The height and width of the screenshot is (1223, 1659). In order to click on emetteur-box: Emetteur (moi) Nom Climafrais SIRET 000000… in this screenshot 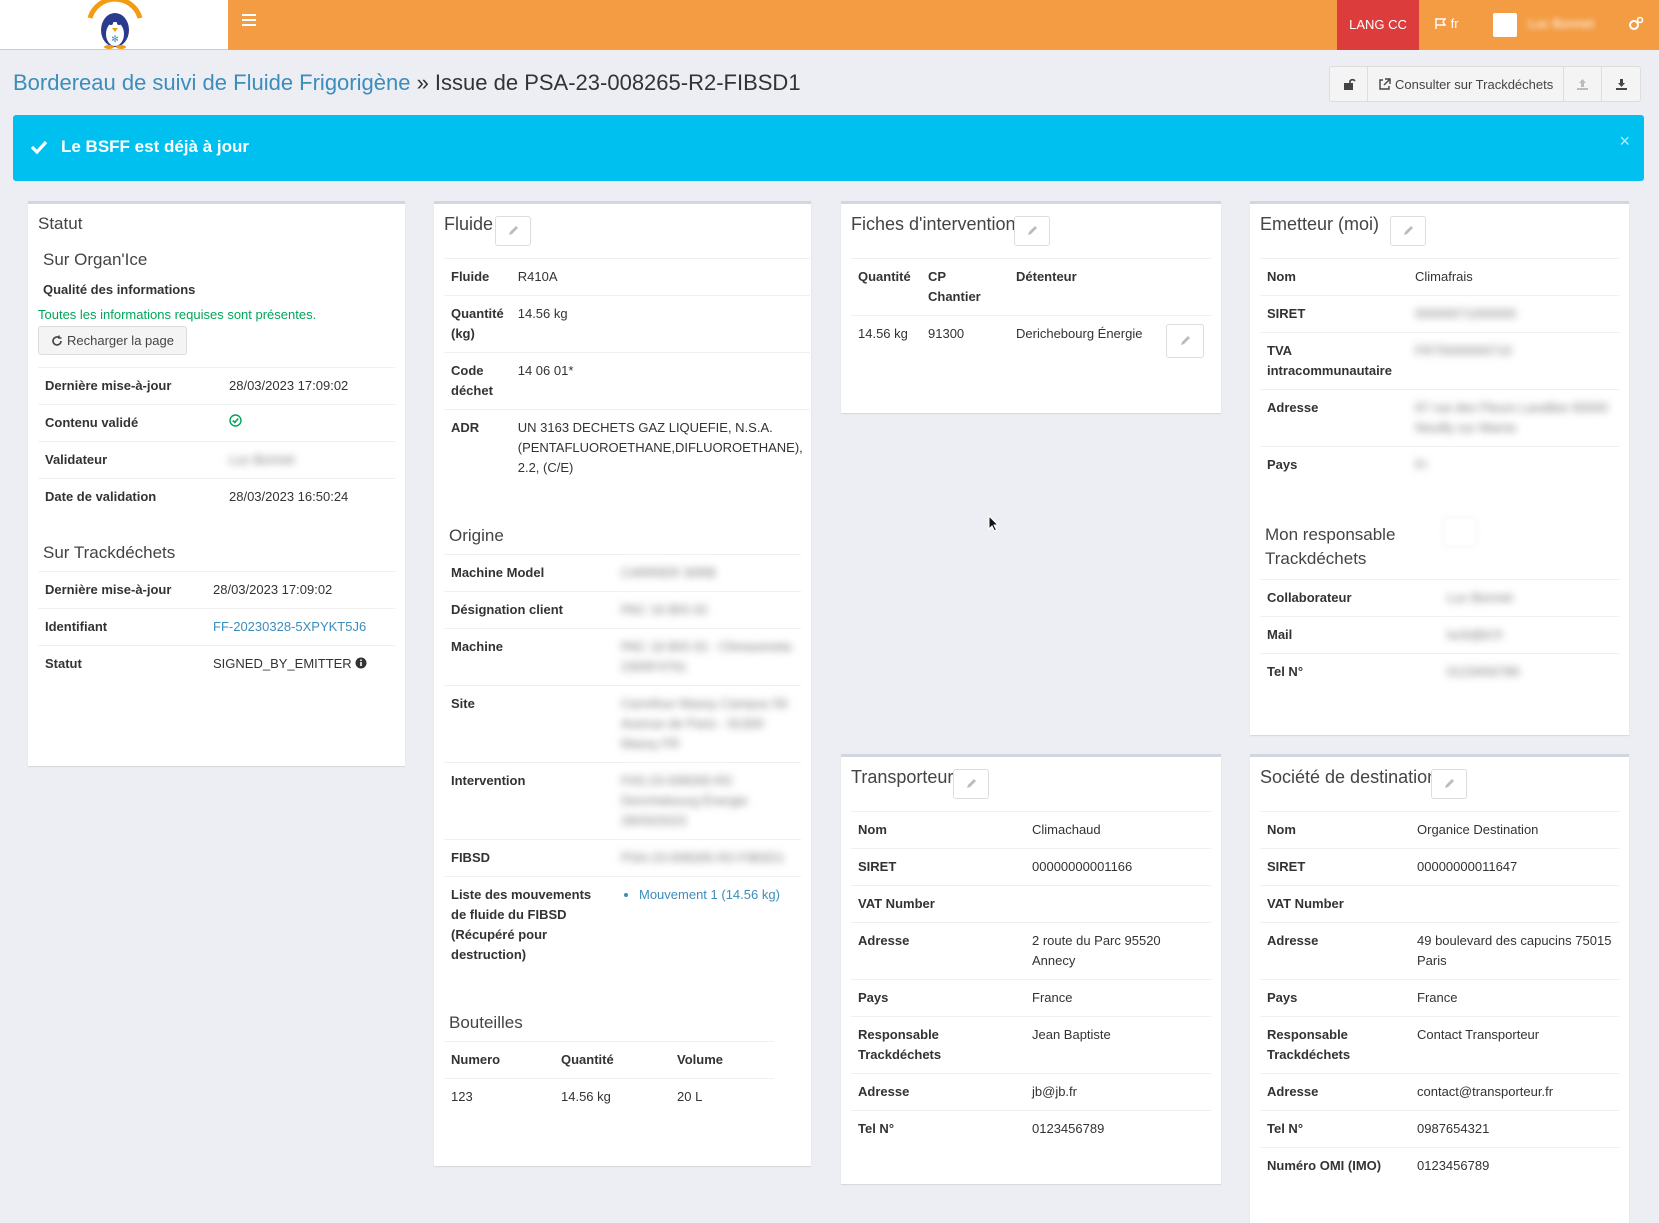, I will do `click(1439, 468)`.